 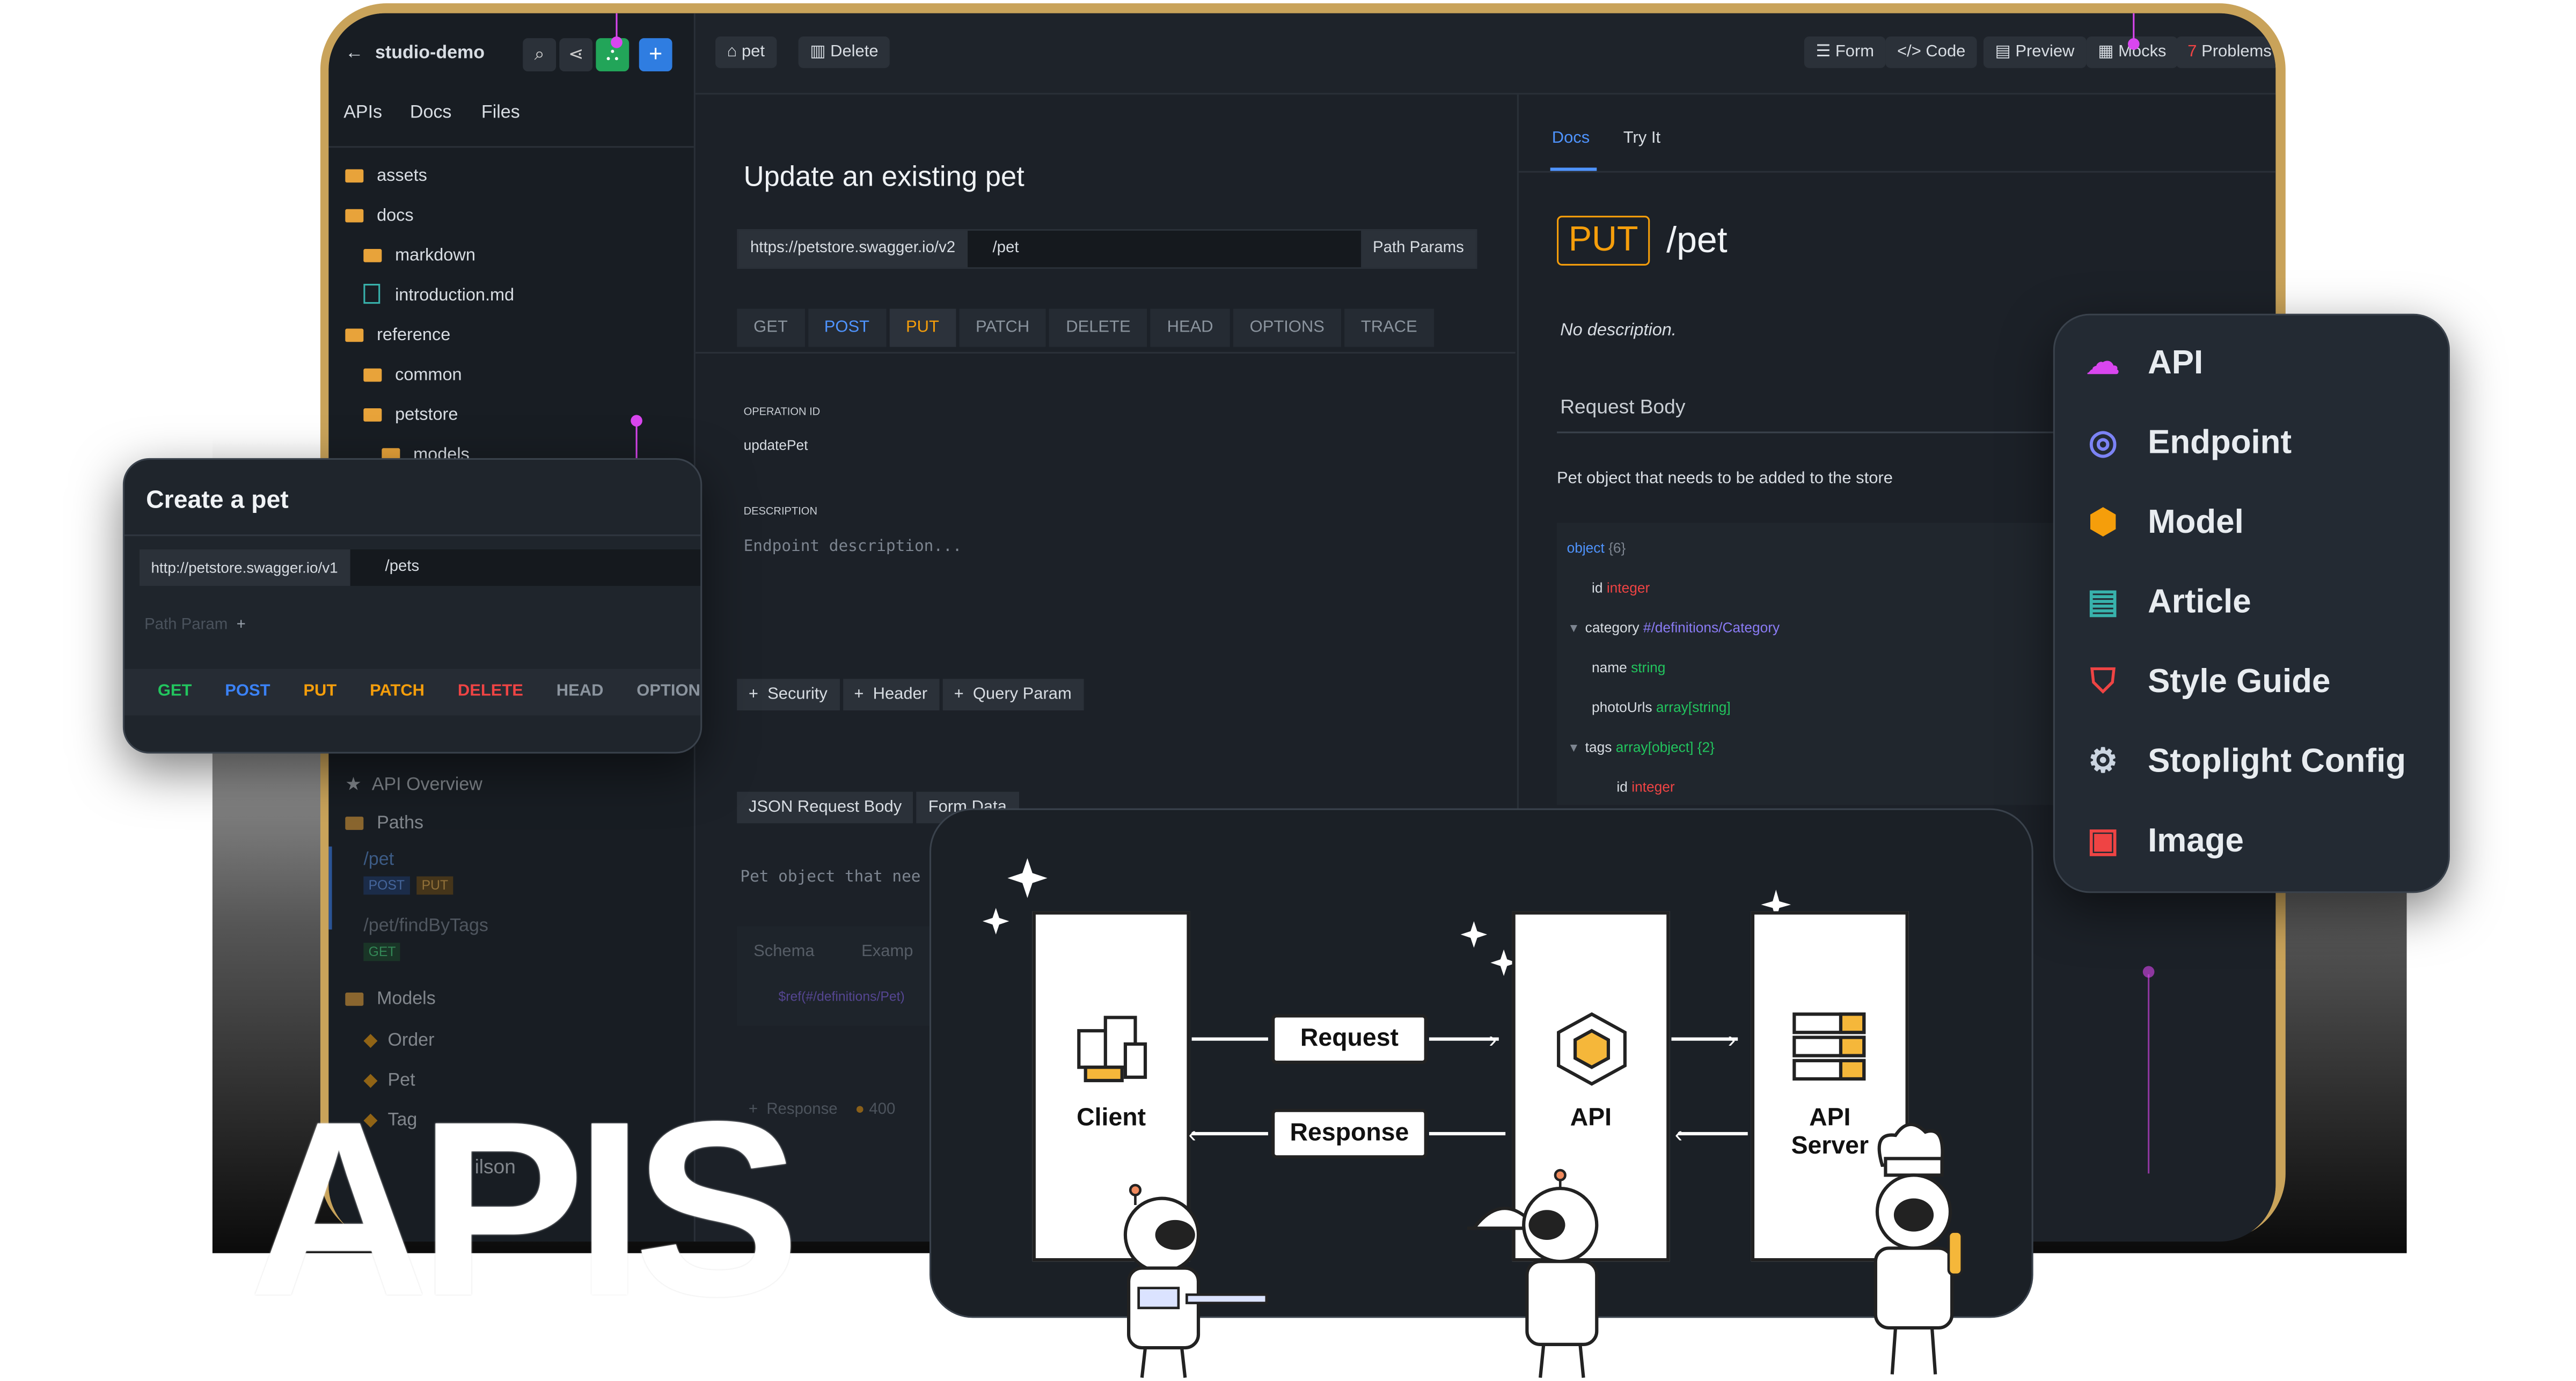 I want to click on tab-options: OPTIONS, so click(x=1287, y=327).